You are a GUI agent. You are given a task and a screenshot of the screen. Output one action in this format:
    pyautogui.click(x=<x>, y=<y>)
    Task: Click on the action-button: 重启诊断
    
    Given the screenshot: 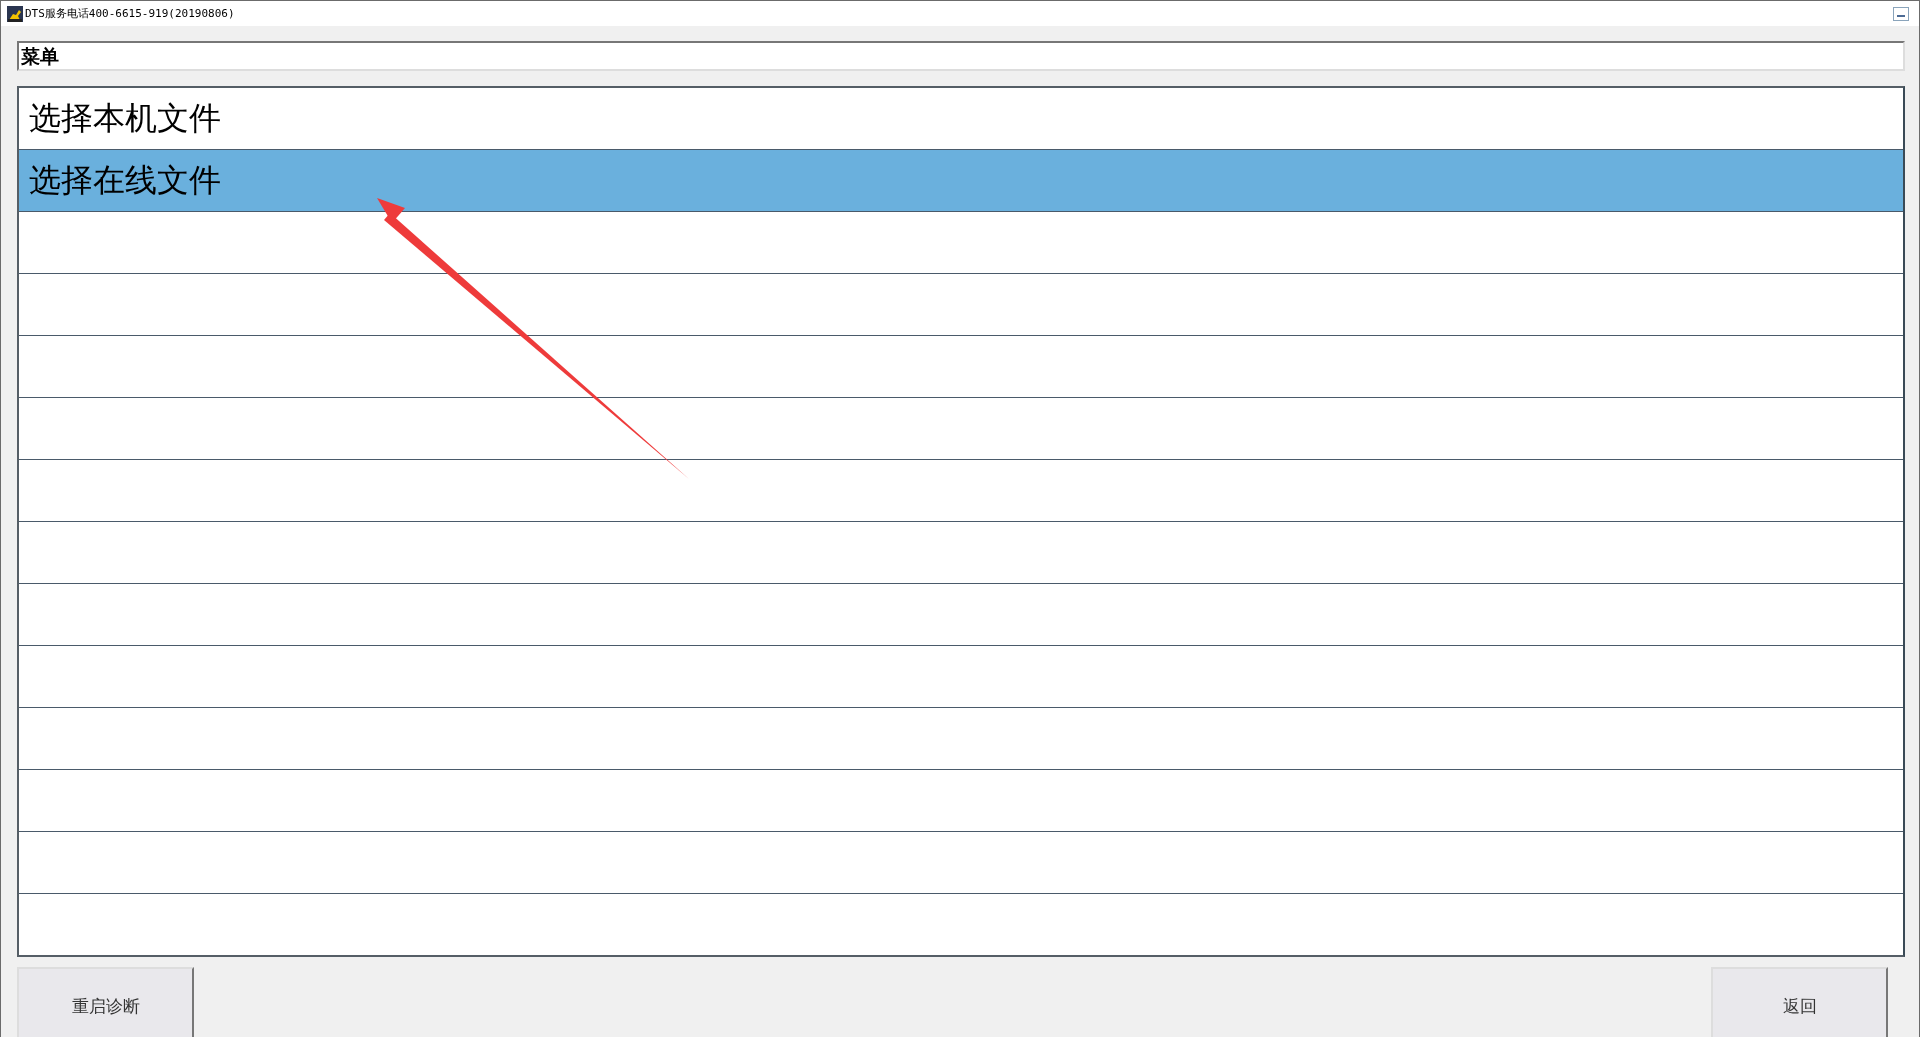 What is the action you would take?
    pyautogui.click(x=105, y=1002)
    